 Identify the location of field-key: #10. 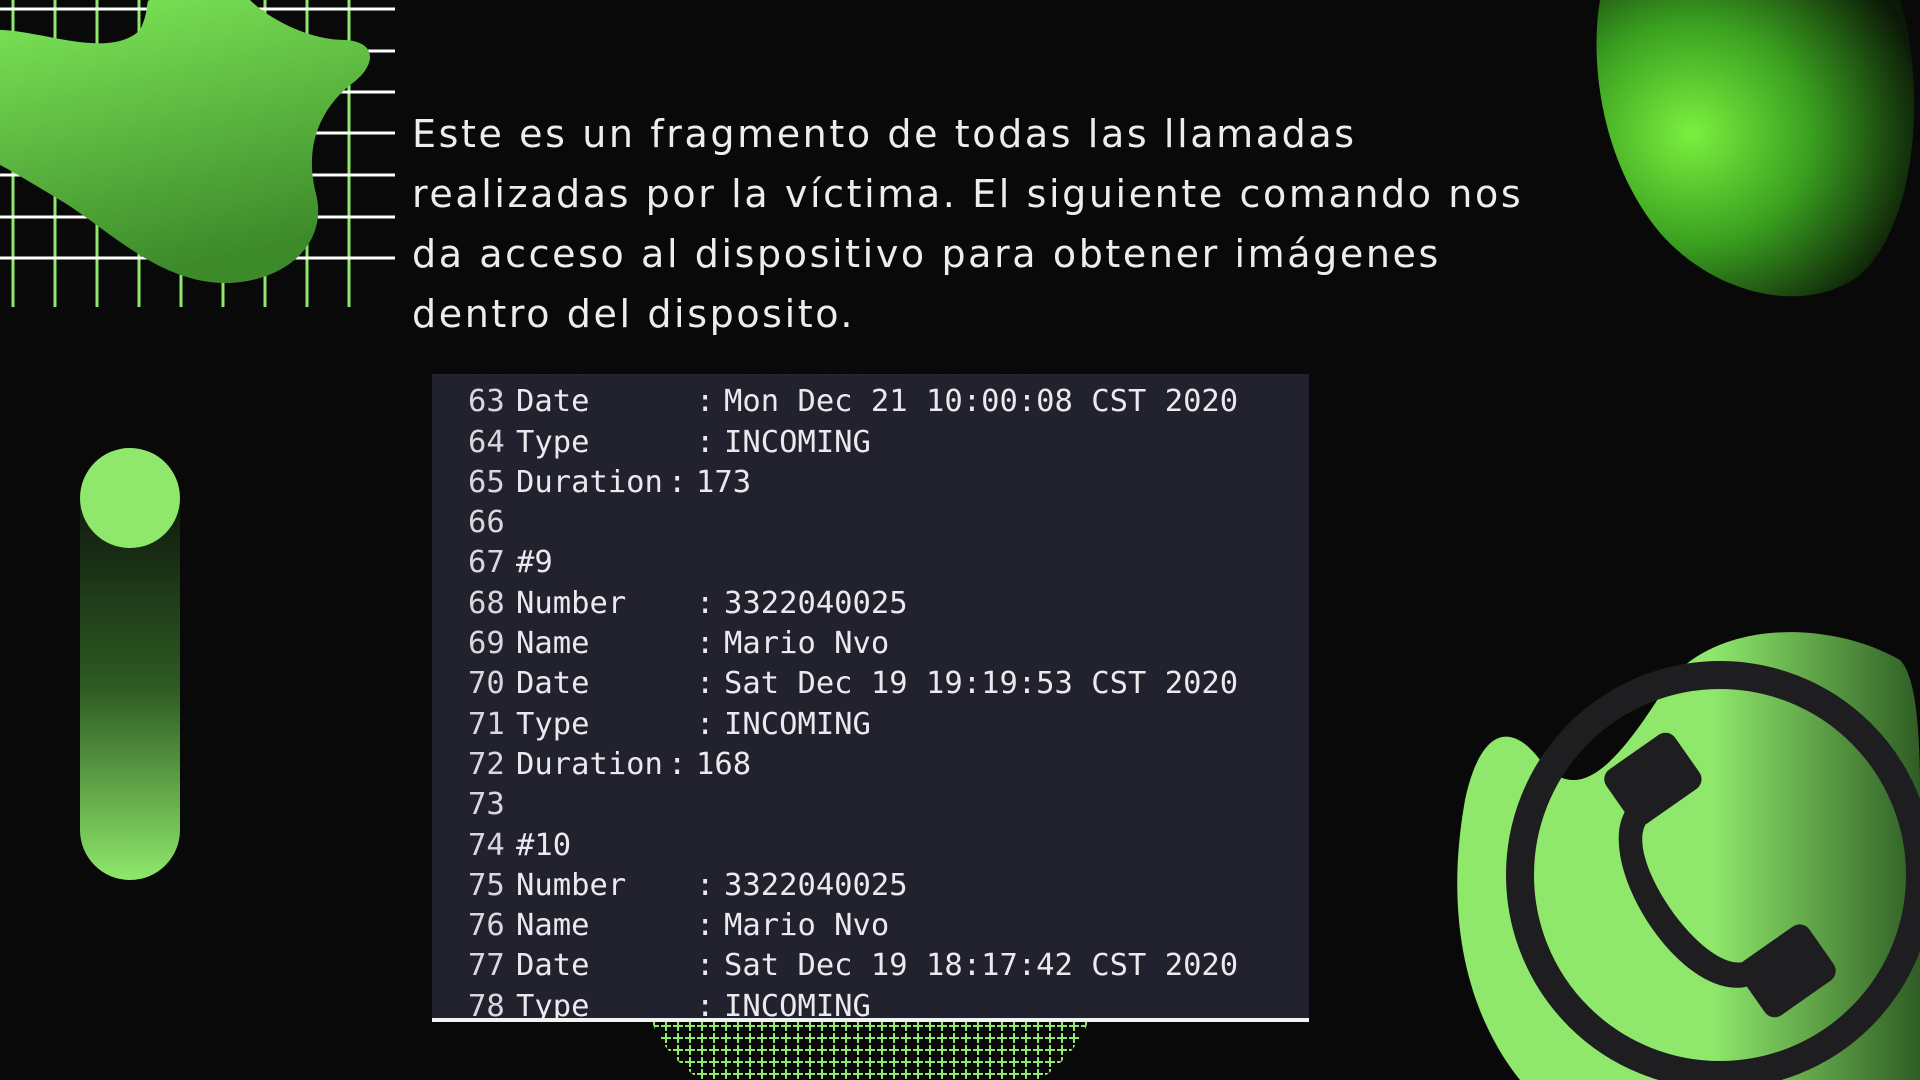
(544, 845).